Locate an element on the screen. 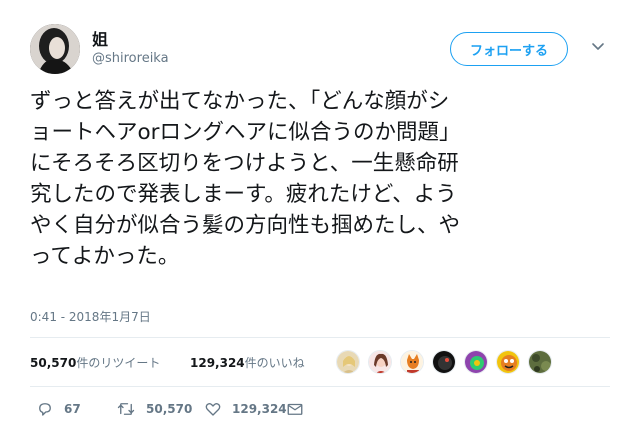  follow-button: フォローする is located at coordinates (509, 49).